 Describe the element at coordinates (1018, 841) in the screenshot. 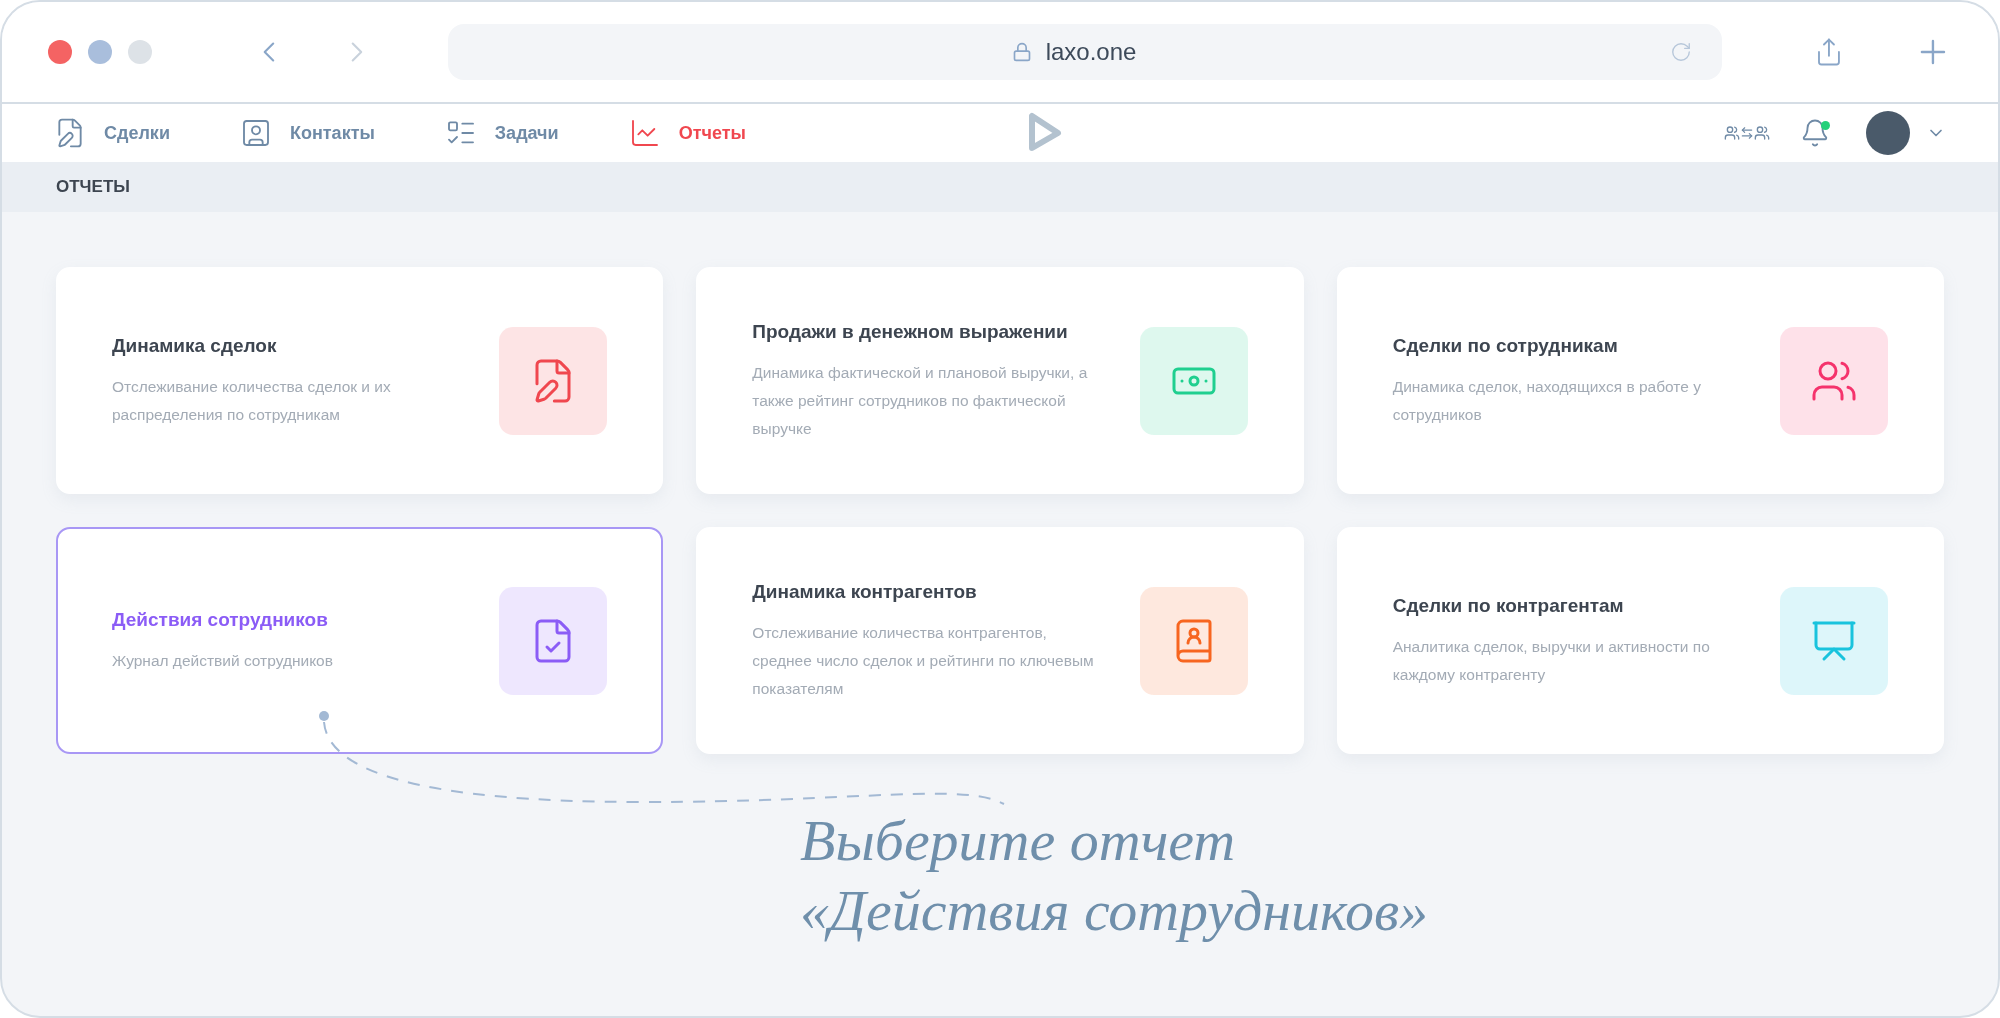

I see `handwritten-note: Выберите отчет` at that location.